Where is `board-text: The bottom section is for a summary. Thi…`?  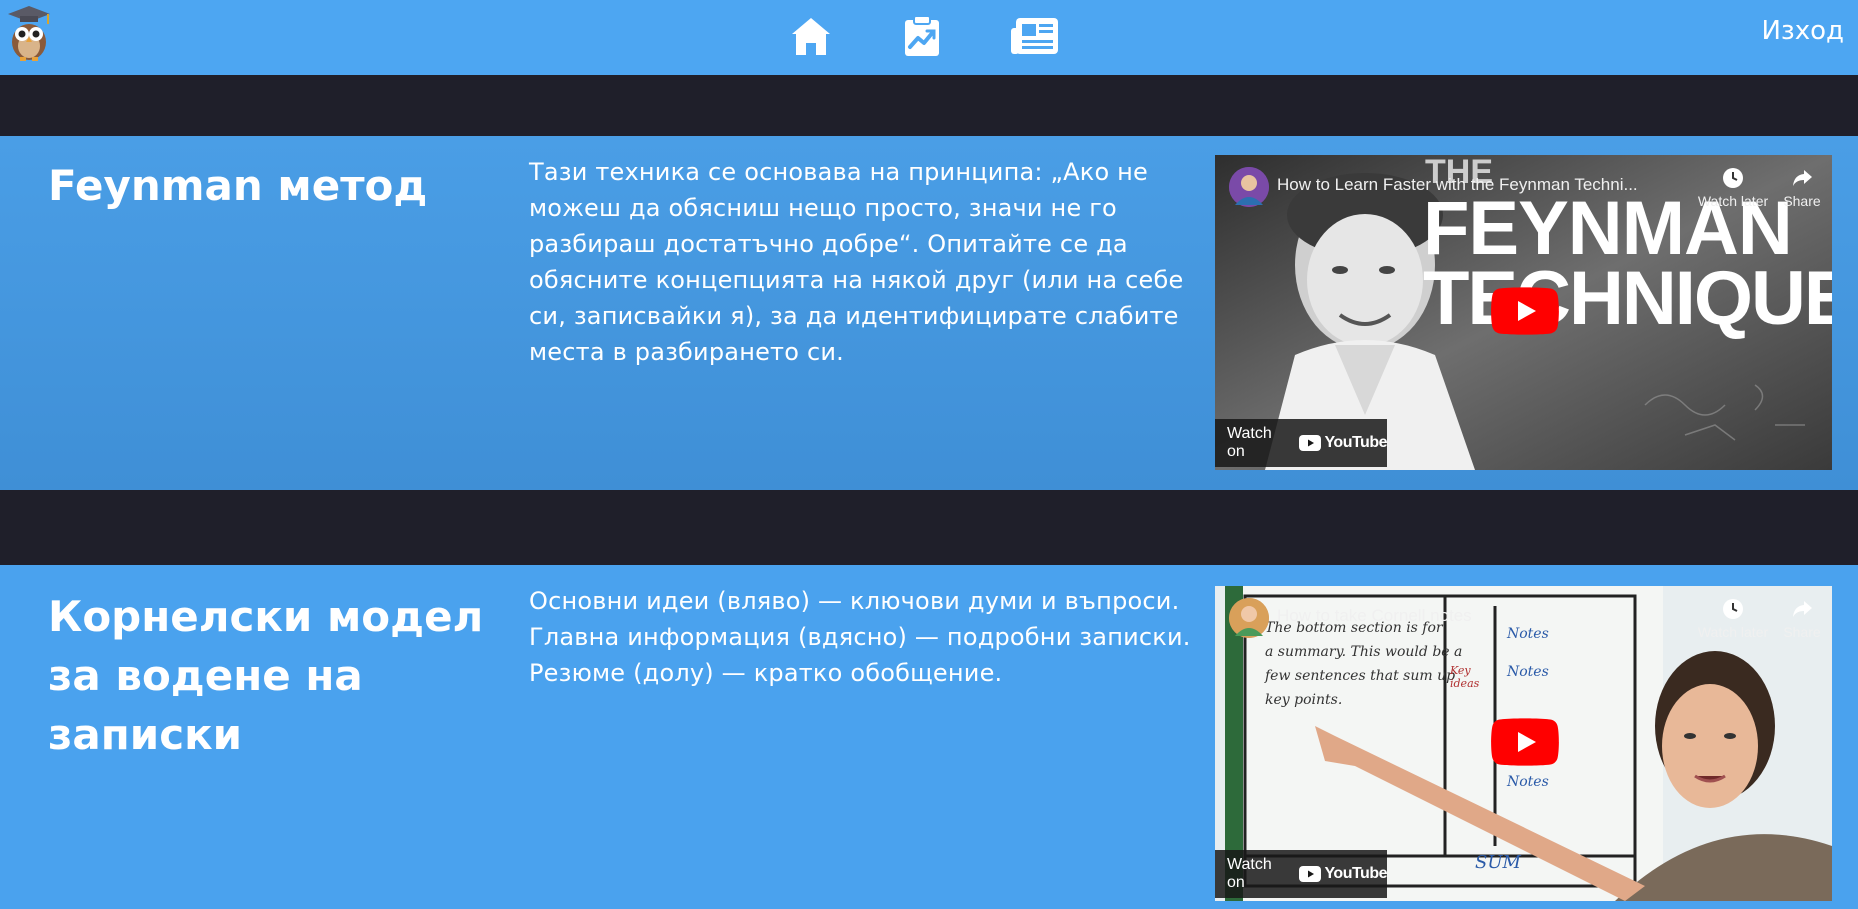 board-text: The bottom section is for a summary. Thi… is located at coordinates (1364, 664).